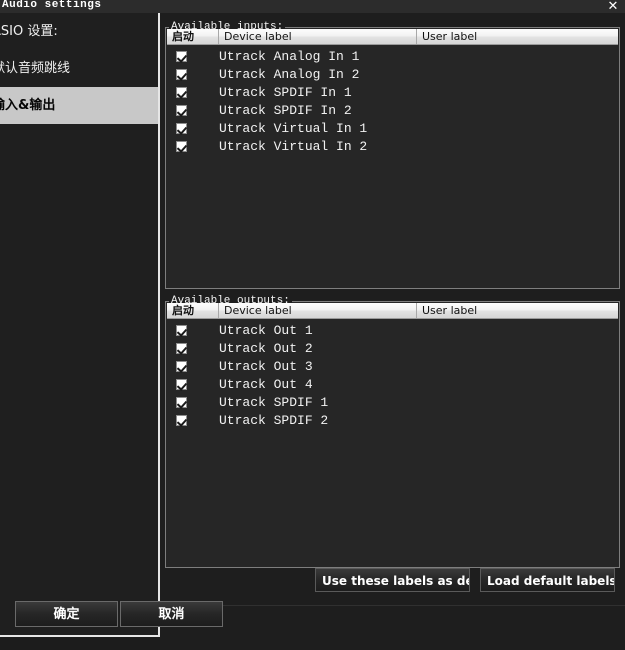 This screenshot has height=650, width=625. I want to click on table-row: Utrack Analog In 2, so click(392, 74).